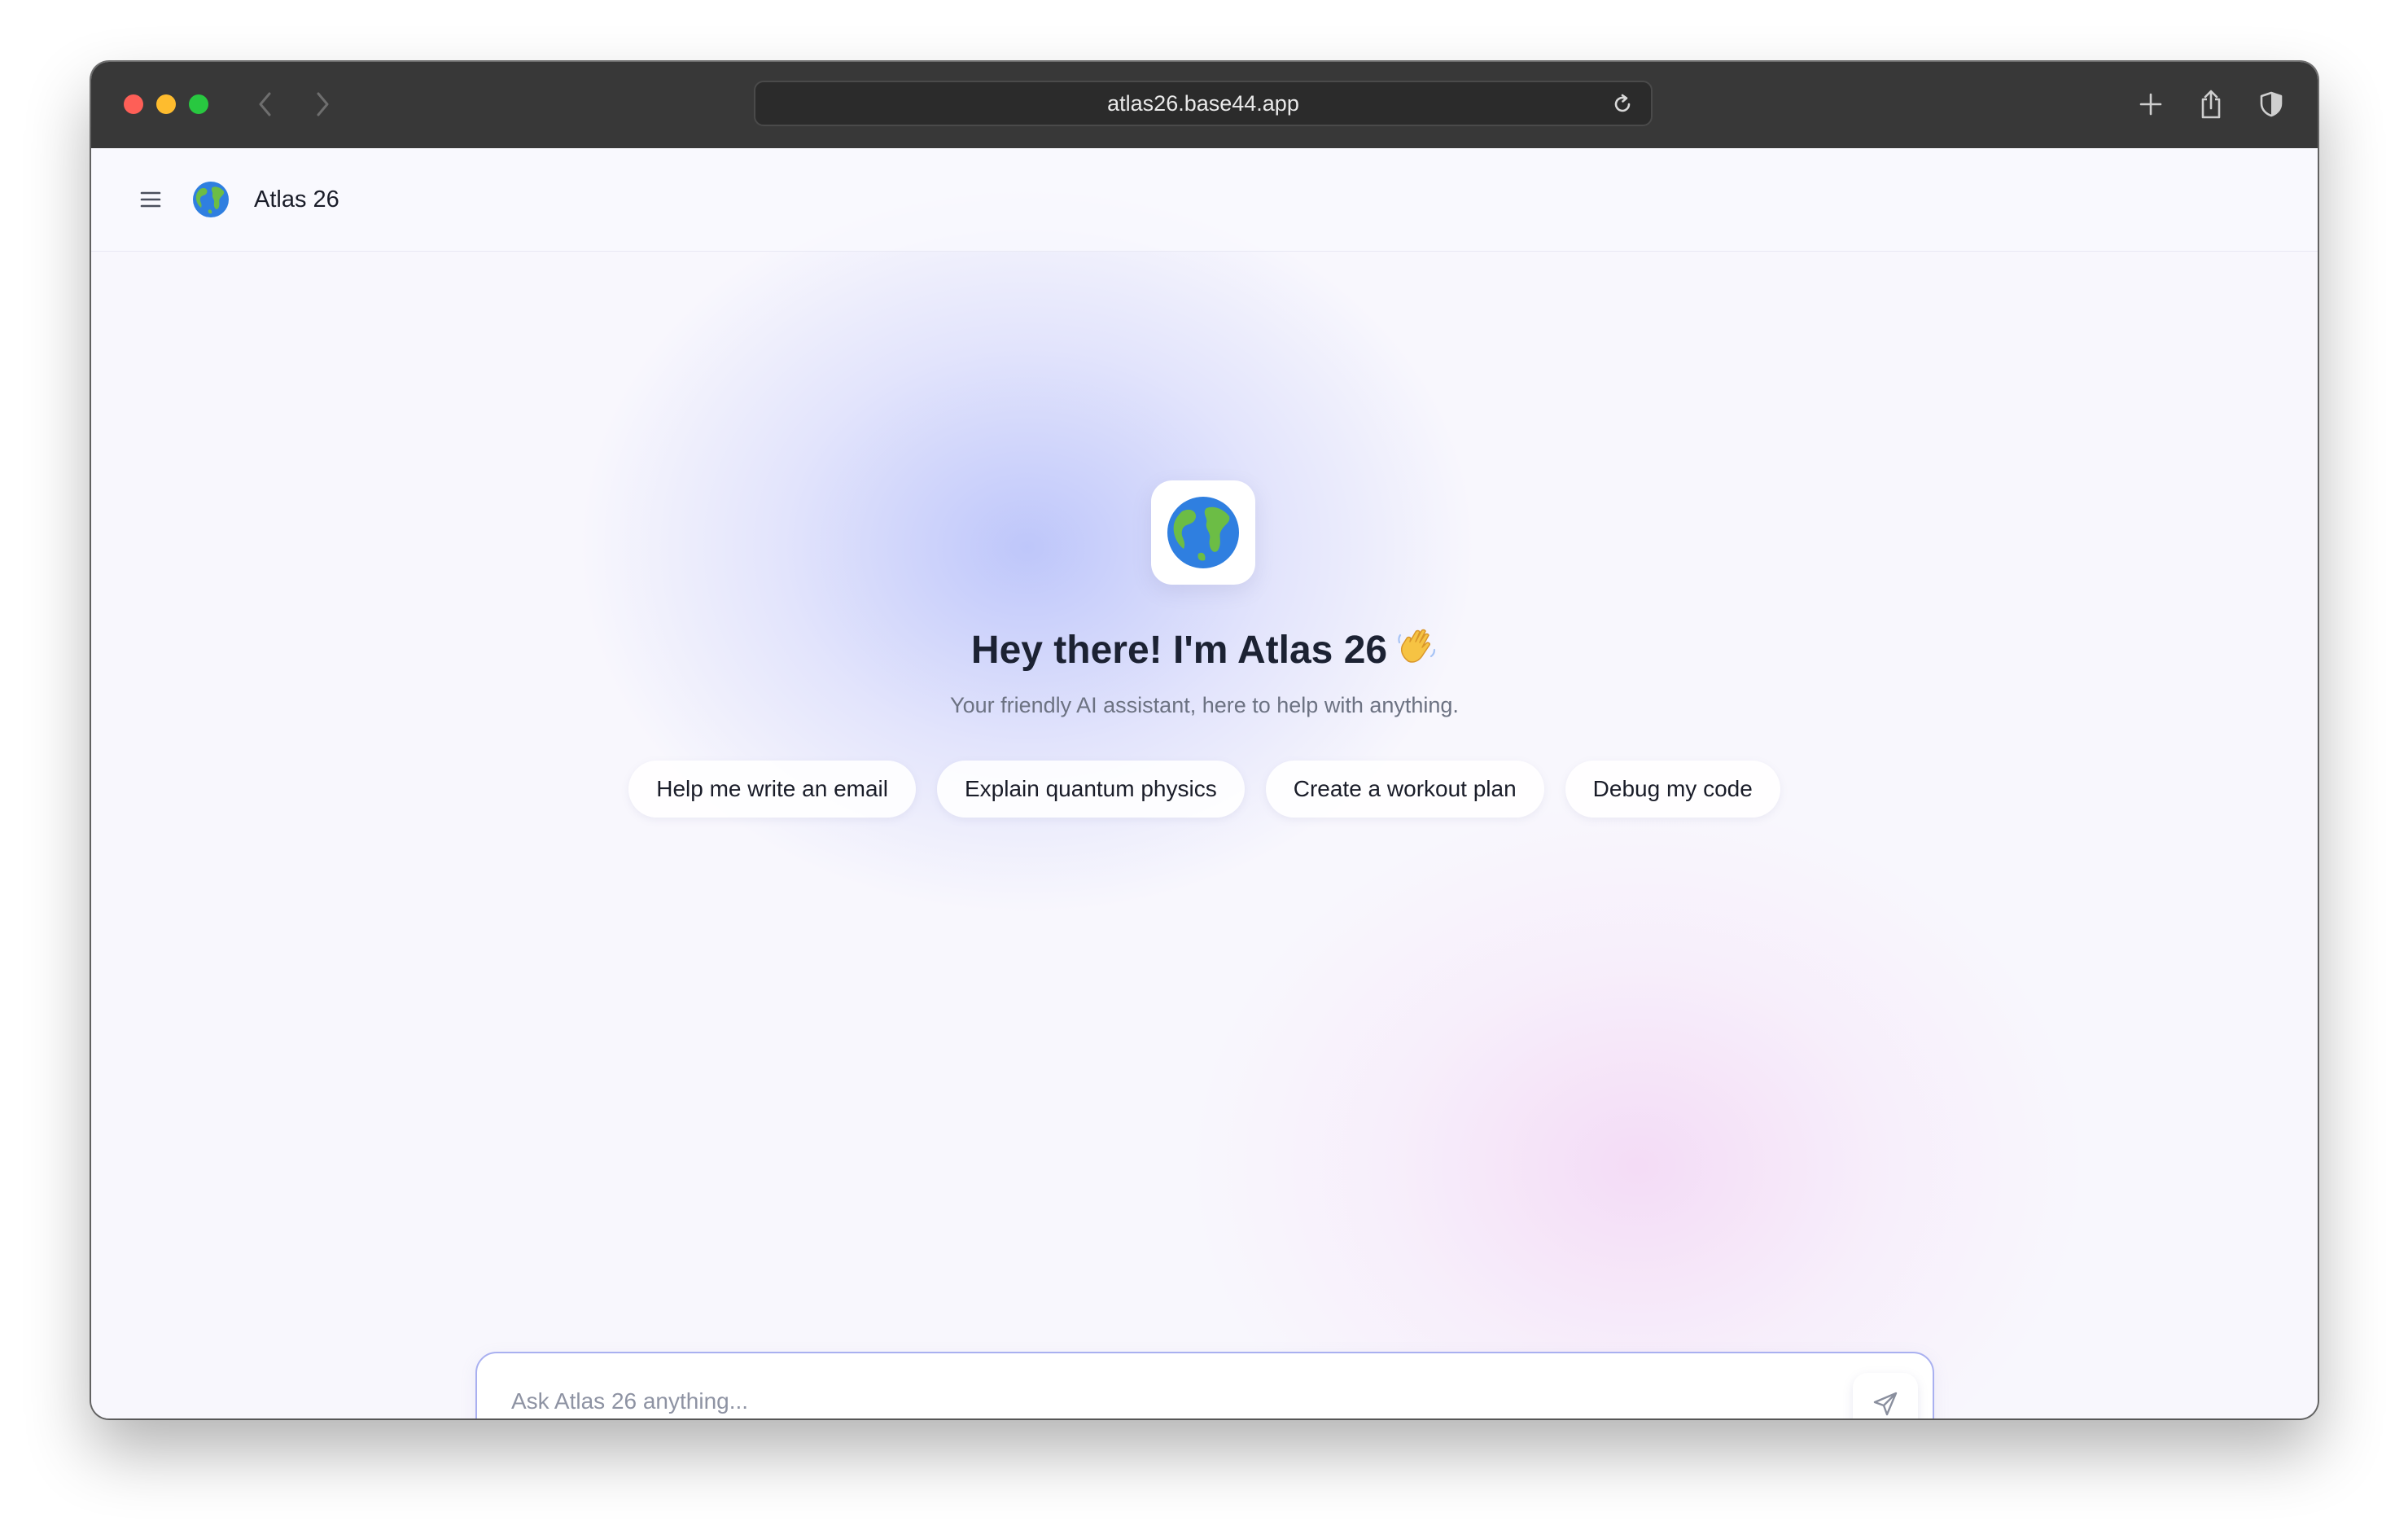 The height and width of the screenshot is (1539, 2408). I want to click on background-glow-pink, so click(1638, 1109).